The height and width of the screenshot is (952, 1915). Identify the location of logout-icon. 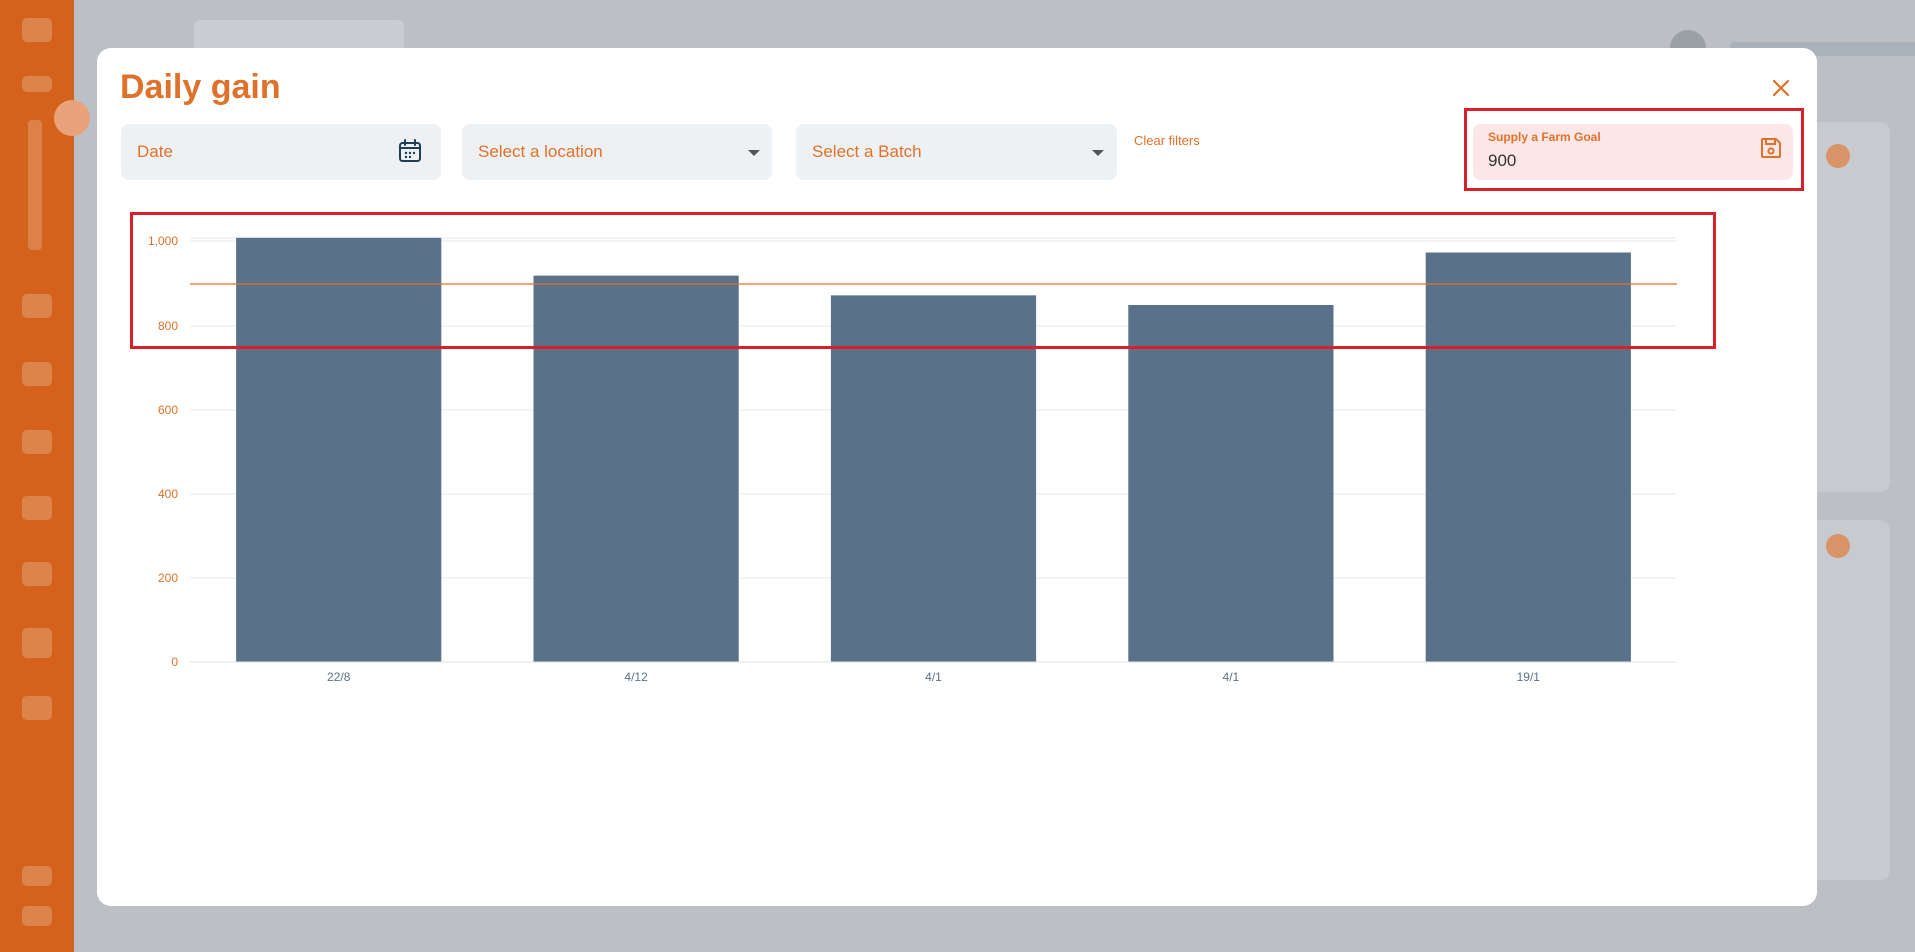
(37, 916).